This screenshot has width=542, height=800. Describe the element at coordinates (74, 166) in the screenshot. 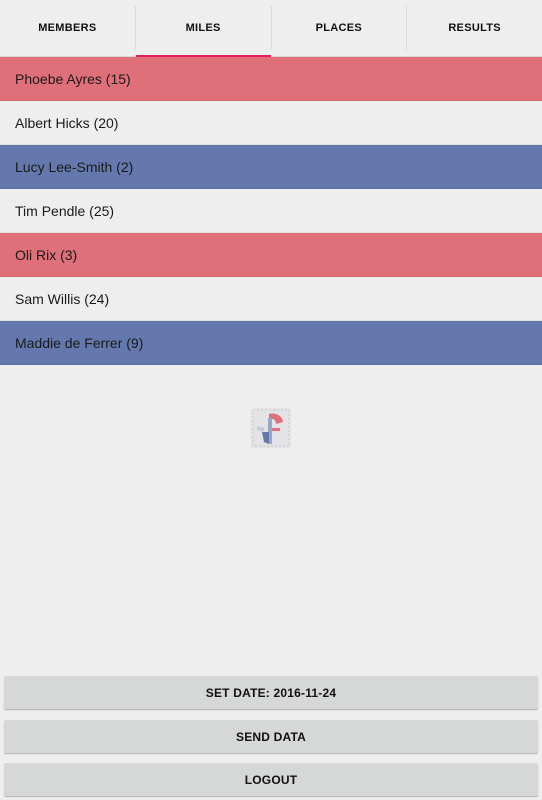

I see `list-item-label: Lucy Lee-Smith (2)` at that location.